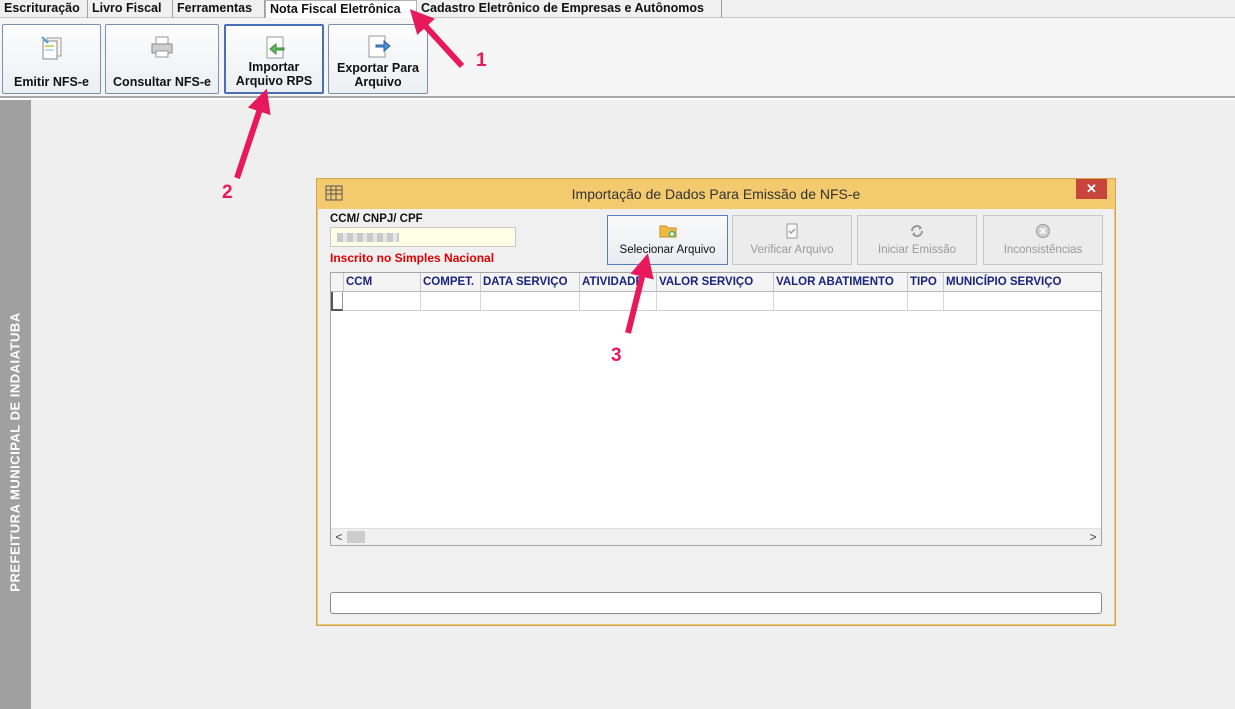  I want to click on refresh-icon, so click(917, 231).